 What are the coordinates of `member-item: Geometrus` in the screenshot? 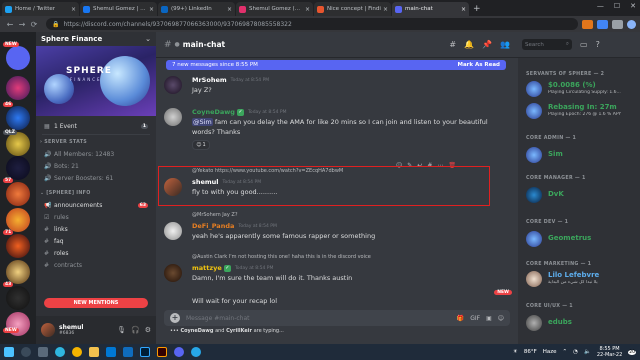 It's located at (582, 240).